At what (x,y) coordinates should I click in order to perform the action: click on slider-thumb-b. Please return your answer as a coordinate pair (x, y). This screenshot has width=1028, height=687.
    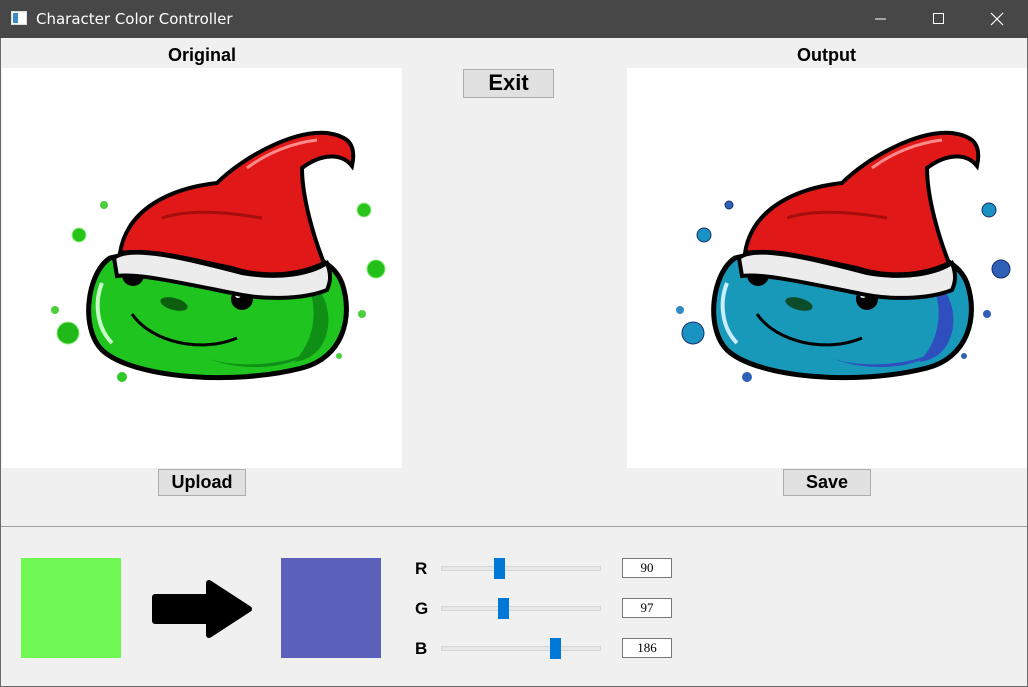
    Looking at the image, I should click on (555, 648).